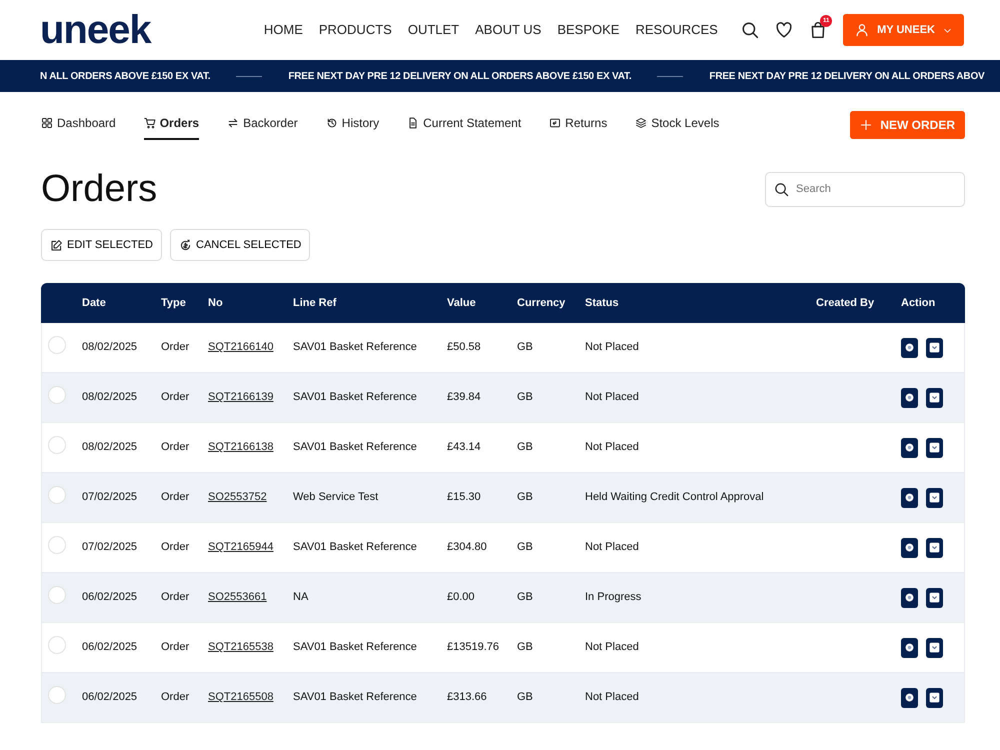 This screenshot has width=1000, height=750. I want to click on page-tab: Orders, so click(172, 127).